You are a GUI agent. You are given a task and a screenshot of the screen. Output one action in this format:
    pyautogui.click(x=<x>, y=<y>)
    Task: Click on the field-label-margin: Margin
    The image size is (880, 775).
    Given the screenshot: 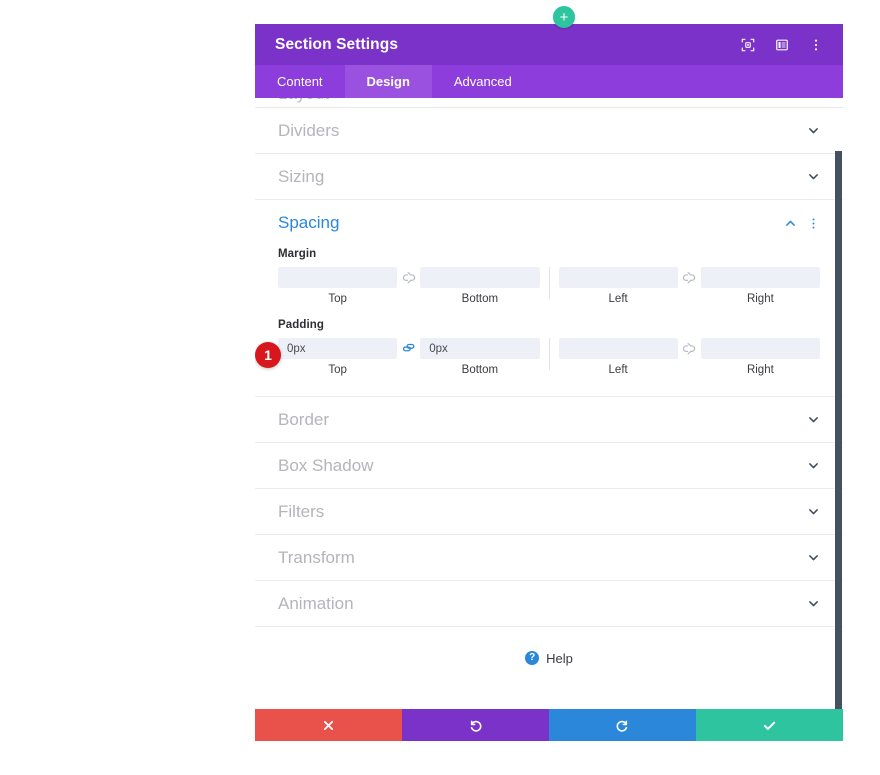 What is the action you would take?
    pyautogui.click(x=297, y=254)
    